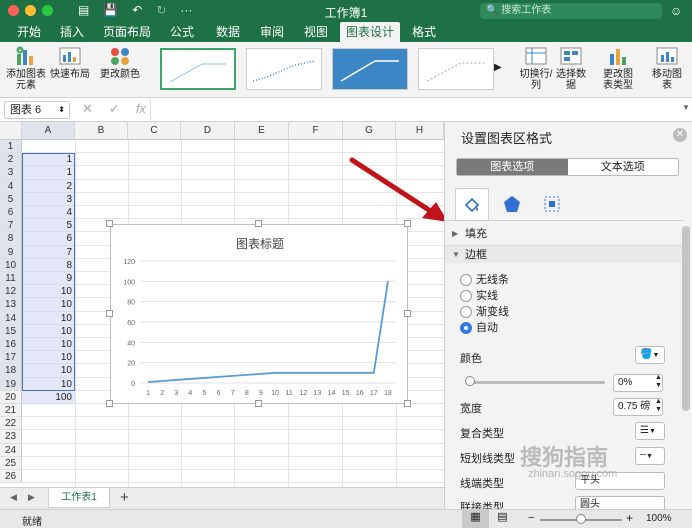 The width and height of the screenshot is (692, 528). I want to click on tab-chart-design: 图表设计, so click(370, 32).